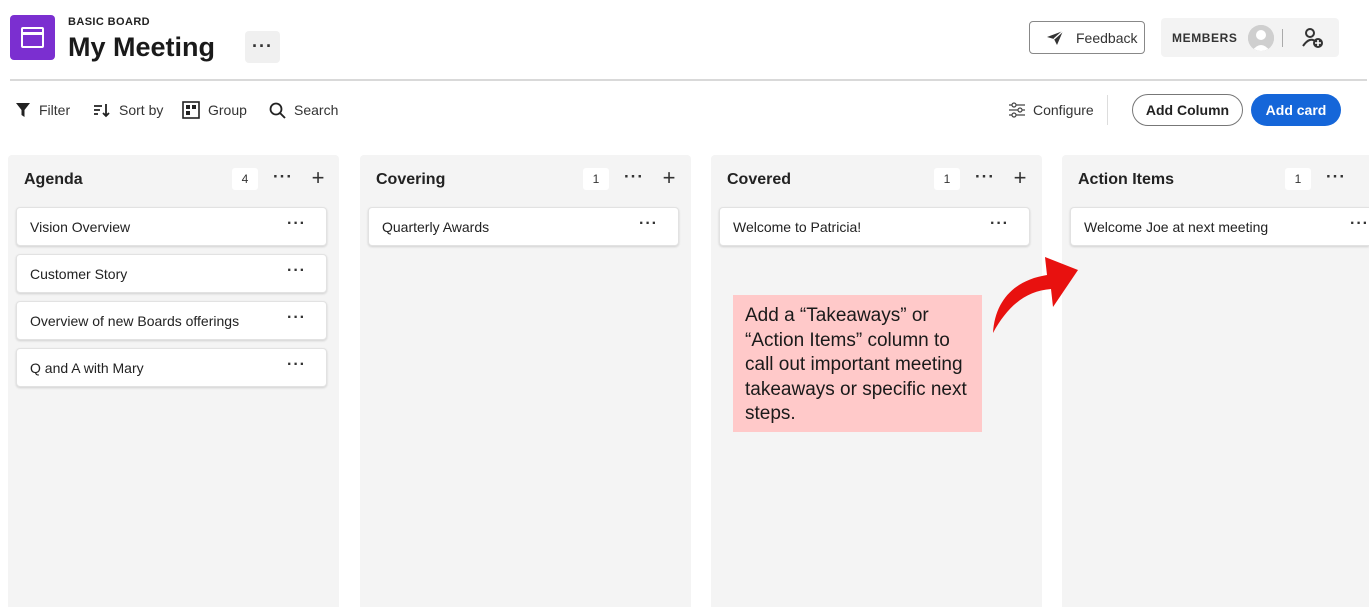  What do you see at coordinates (55, 110) in the screenshot?
I see `filter-label: Filter` at bounding box center [55, 110].